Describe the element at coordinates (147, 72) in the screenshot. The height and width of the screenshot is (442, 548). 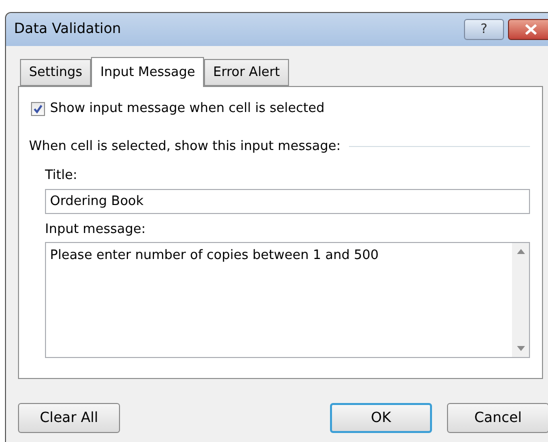
I see `tab: Input Message` at that location.